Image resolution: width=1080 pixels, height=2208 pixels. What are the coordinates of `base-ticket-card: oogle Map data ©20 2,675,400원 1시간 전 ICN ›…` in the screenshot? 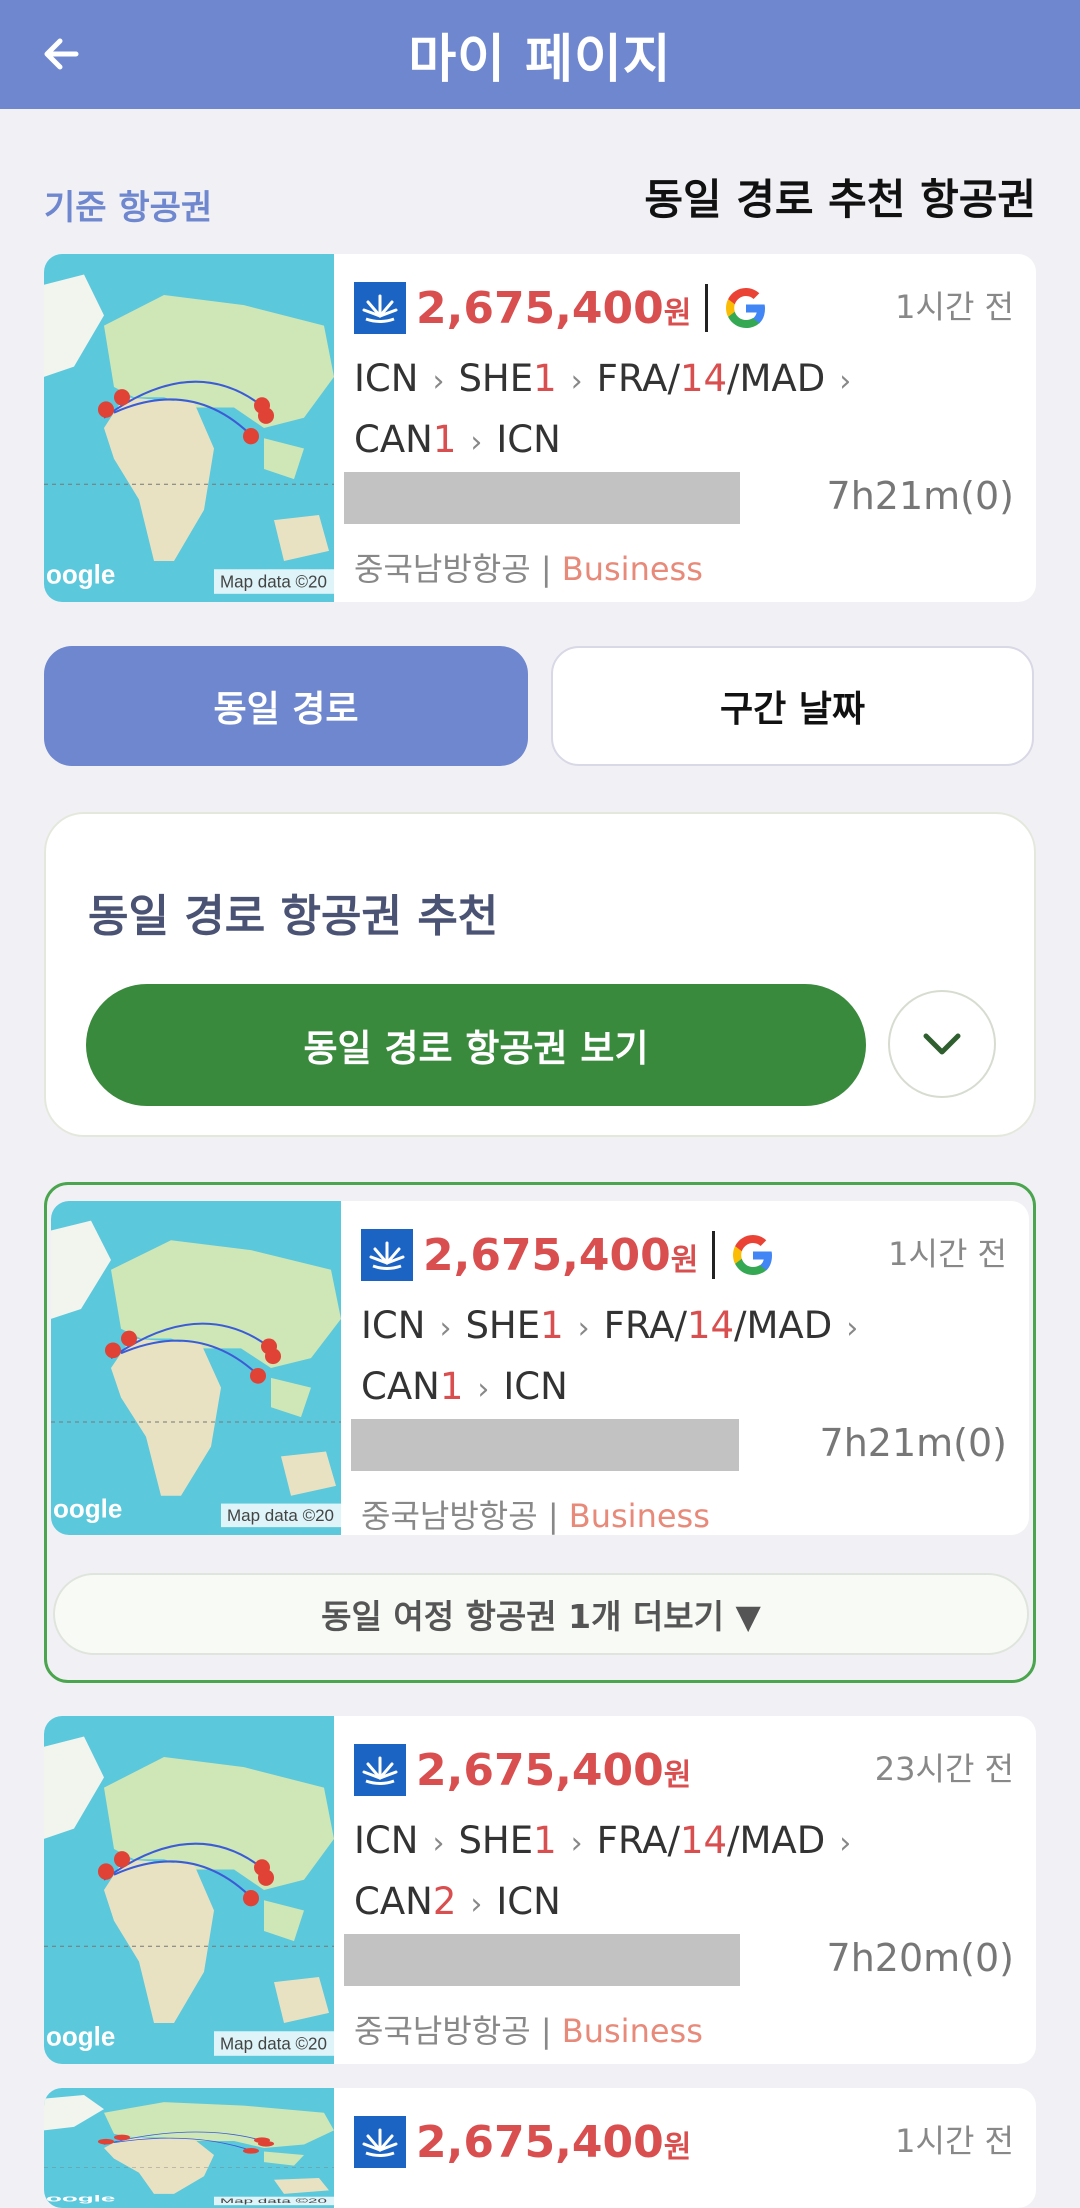 It's located at (540, 428).